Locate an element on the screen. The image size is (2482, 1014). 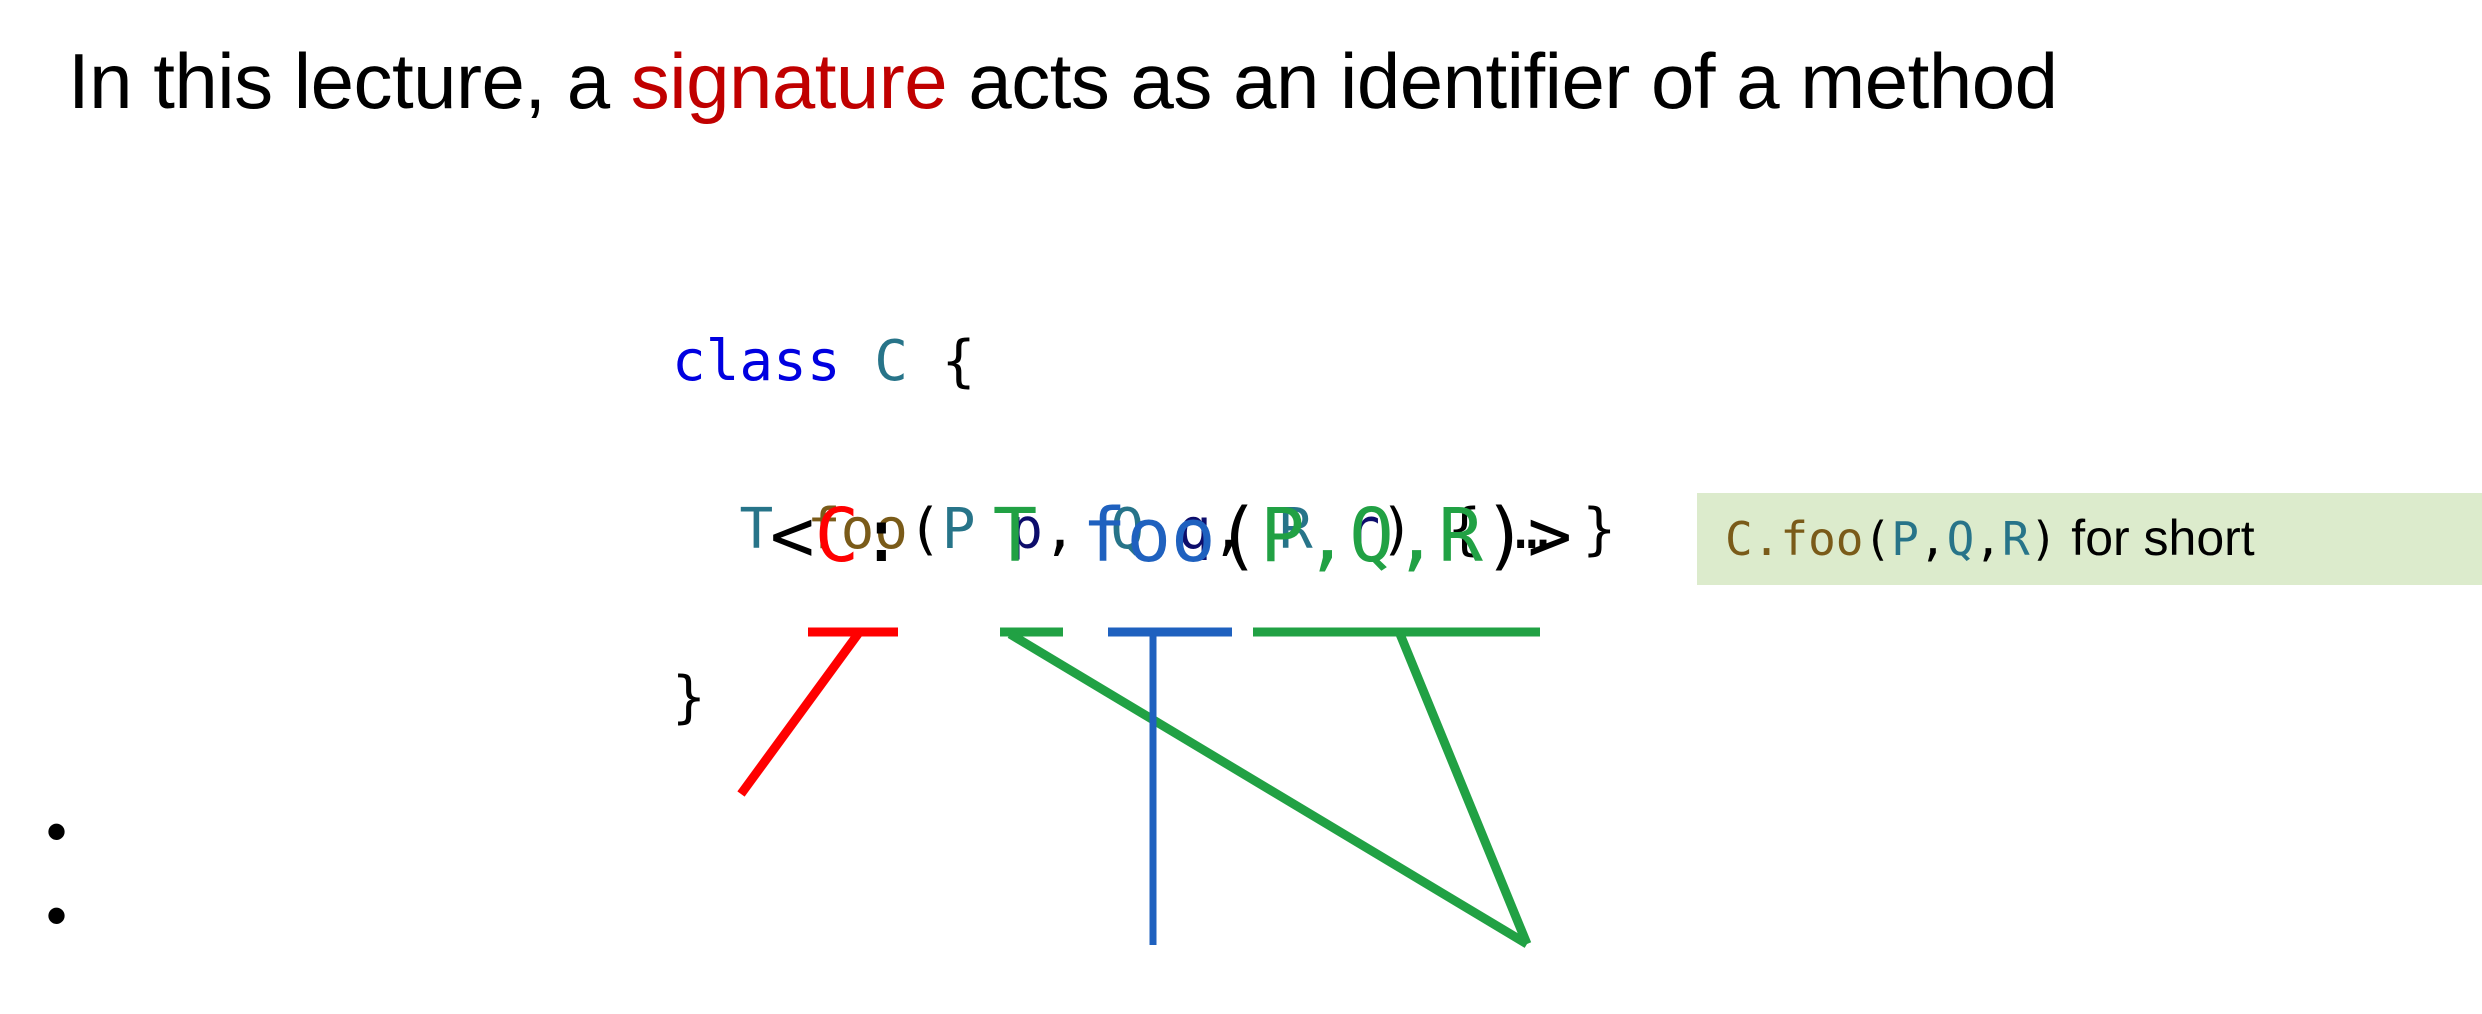
signature-comma-2: , is located at coordinates (1416, 536).